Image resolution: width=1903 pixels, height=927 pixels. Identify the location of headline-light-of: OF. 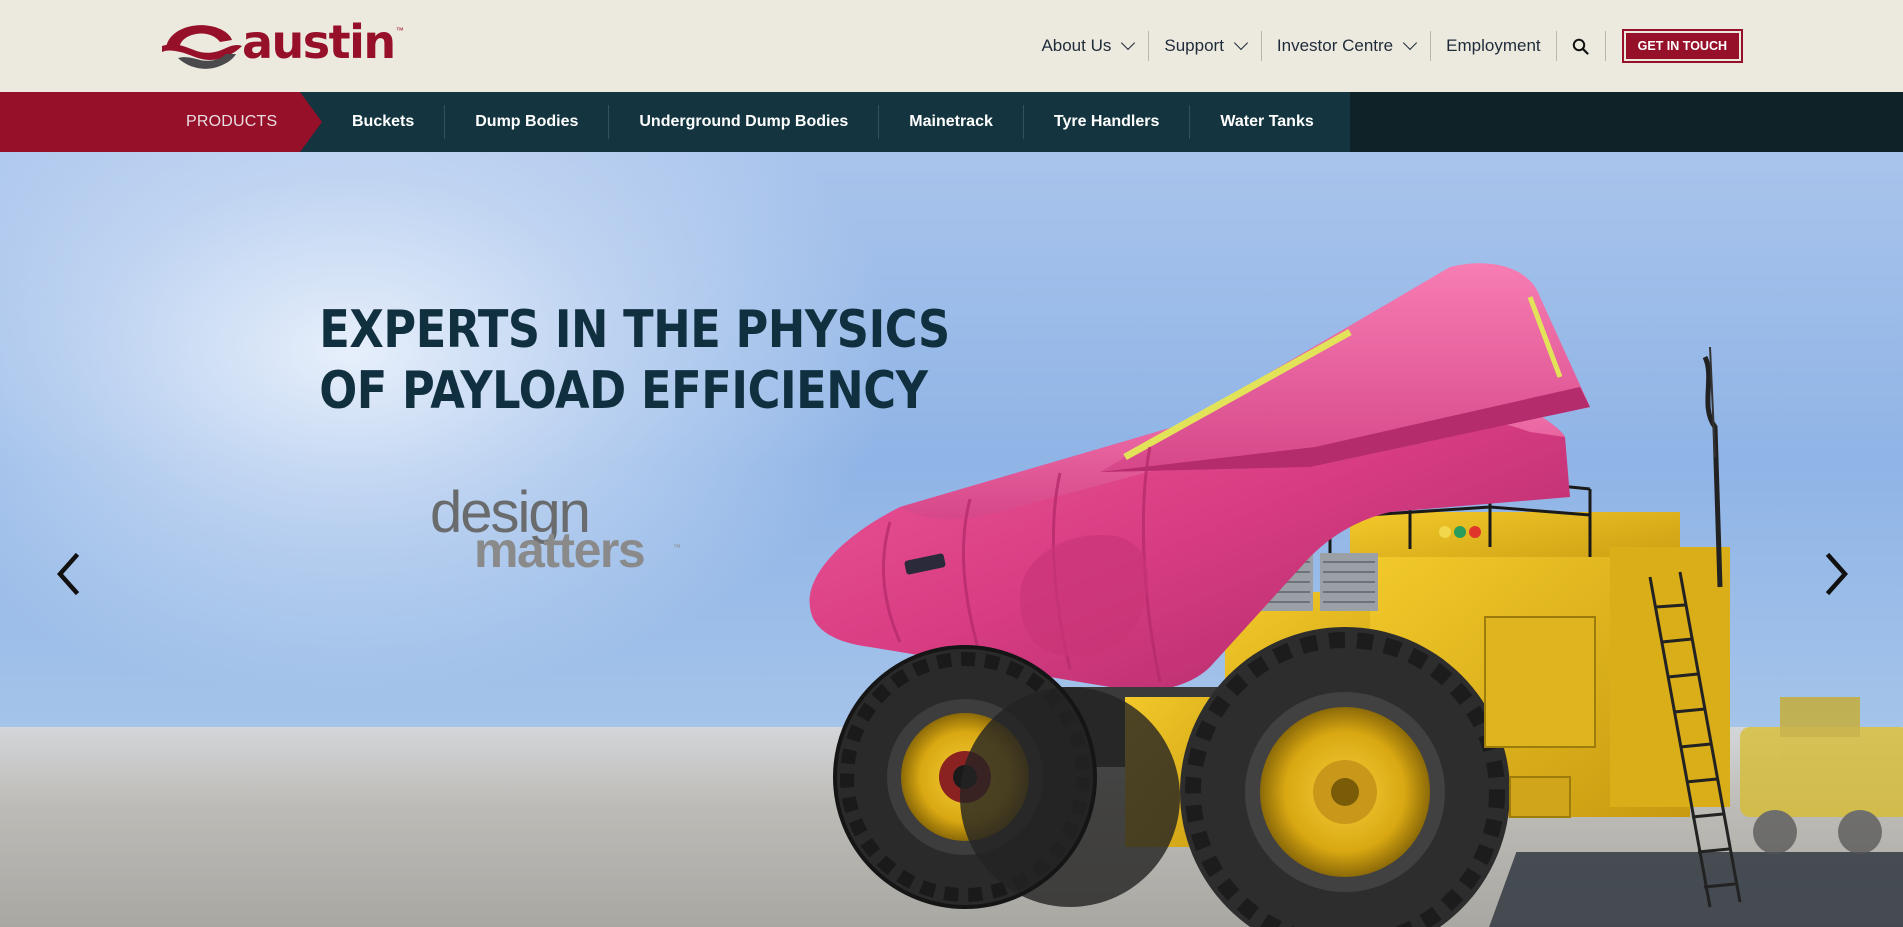
(361, 391).